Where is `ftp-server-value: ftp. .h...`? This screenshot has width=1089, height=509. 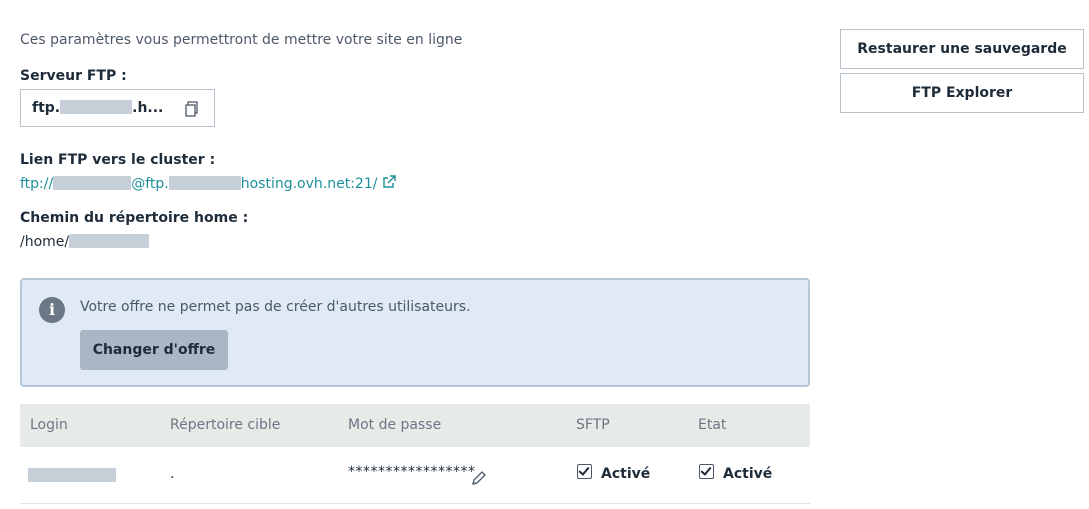 ftp-server-value: ftp. .h... is located at coordinates (98, 108).